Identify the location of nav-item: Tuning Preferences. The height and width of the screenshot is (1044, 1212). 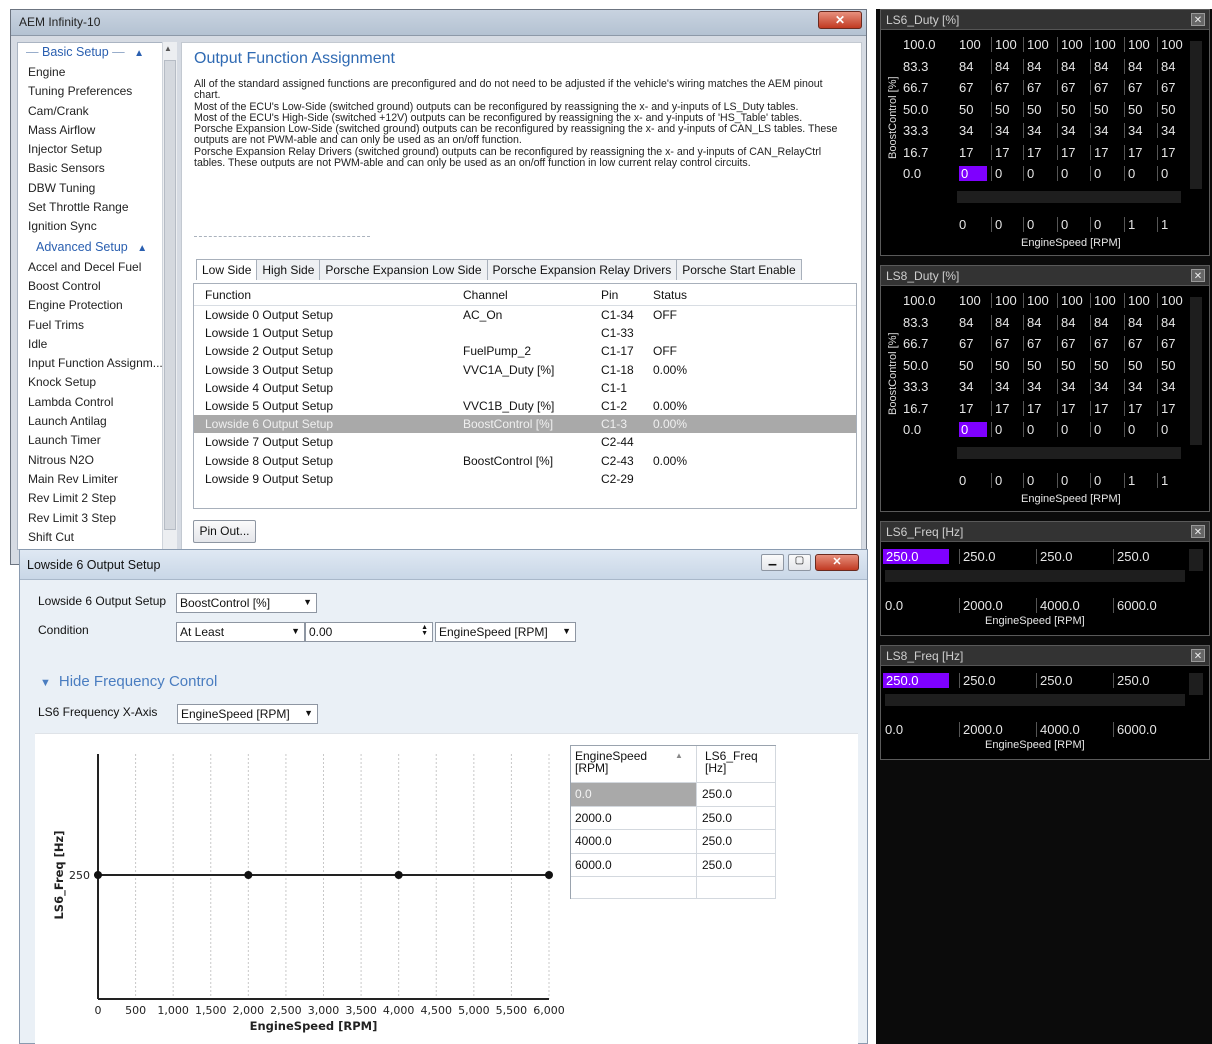
(97, 91).